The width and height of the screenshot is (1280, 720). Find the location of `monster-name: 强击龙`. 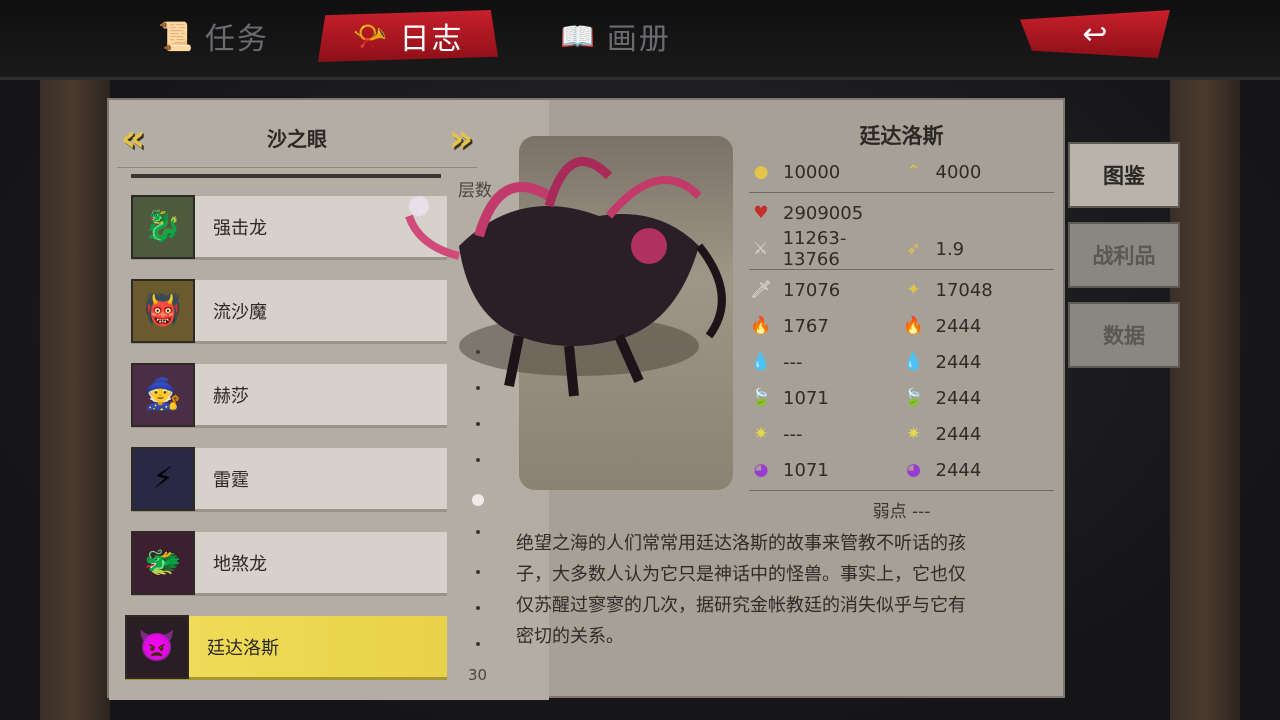

monster-name: 强击龙 is located at coordinates (240, 228).